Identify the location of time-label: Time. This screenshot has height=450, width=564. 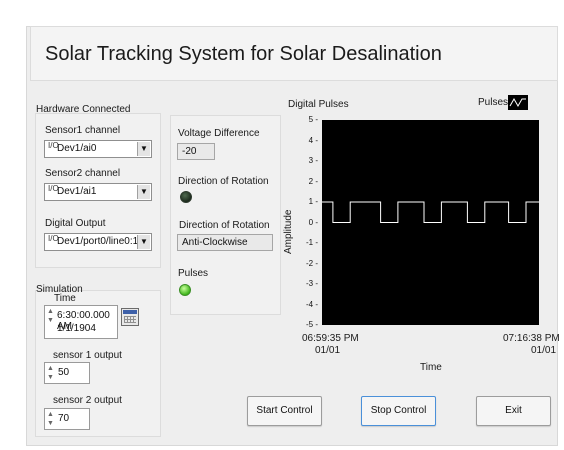
(65, 298).